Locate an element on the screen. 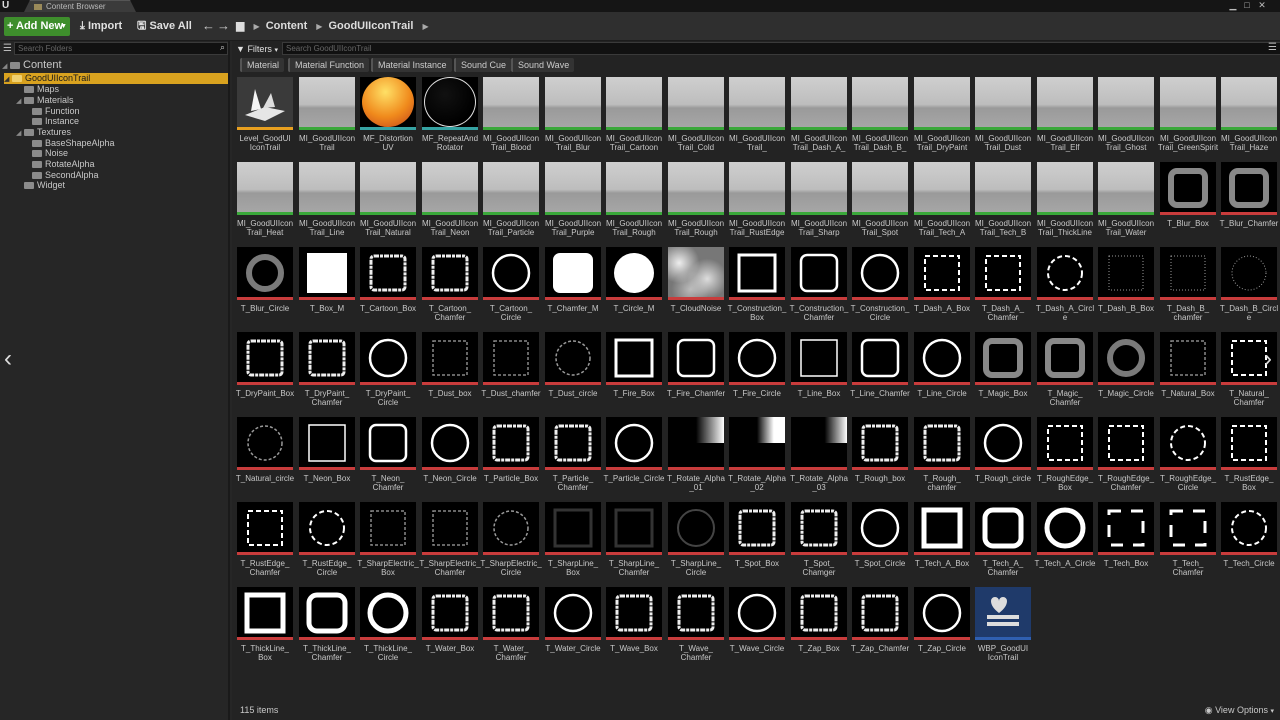 The width and height of the screenshot is (1280, 720). asset-tile: T_Rough_ chamfer is located at coordinates (942, 458).